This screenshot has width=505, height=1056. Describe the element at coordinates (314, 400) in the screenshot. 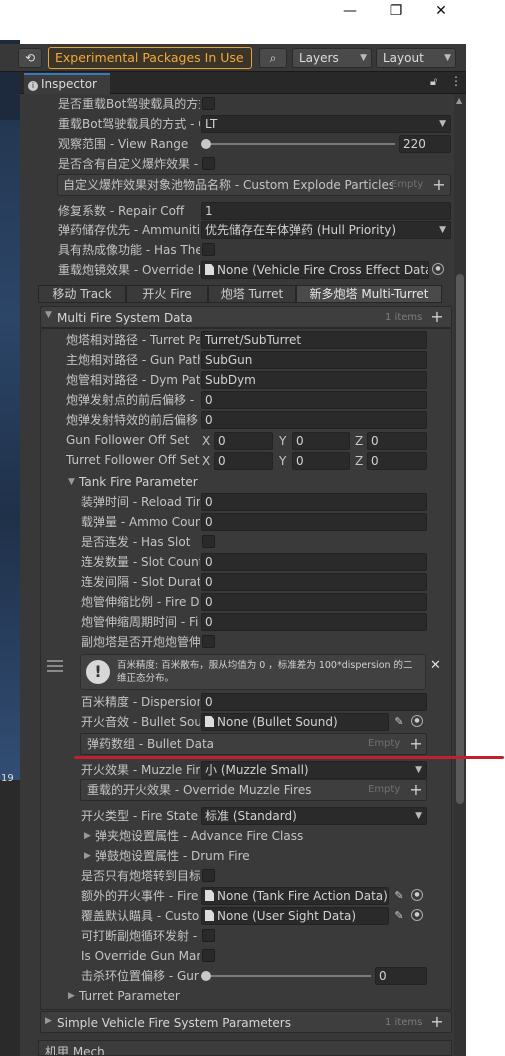

I see `fire-point-offset-field: 0` at that location.